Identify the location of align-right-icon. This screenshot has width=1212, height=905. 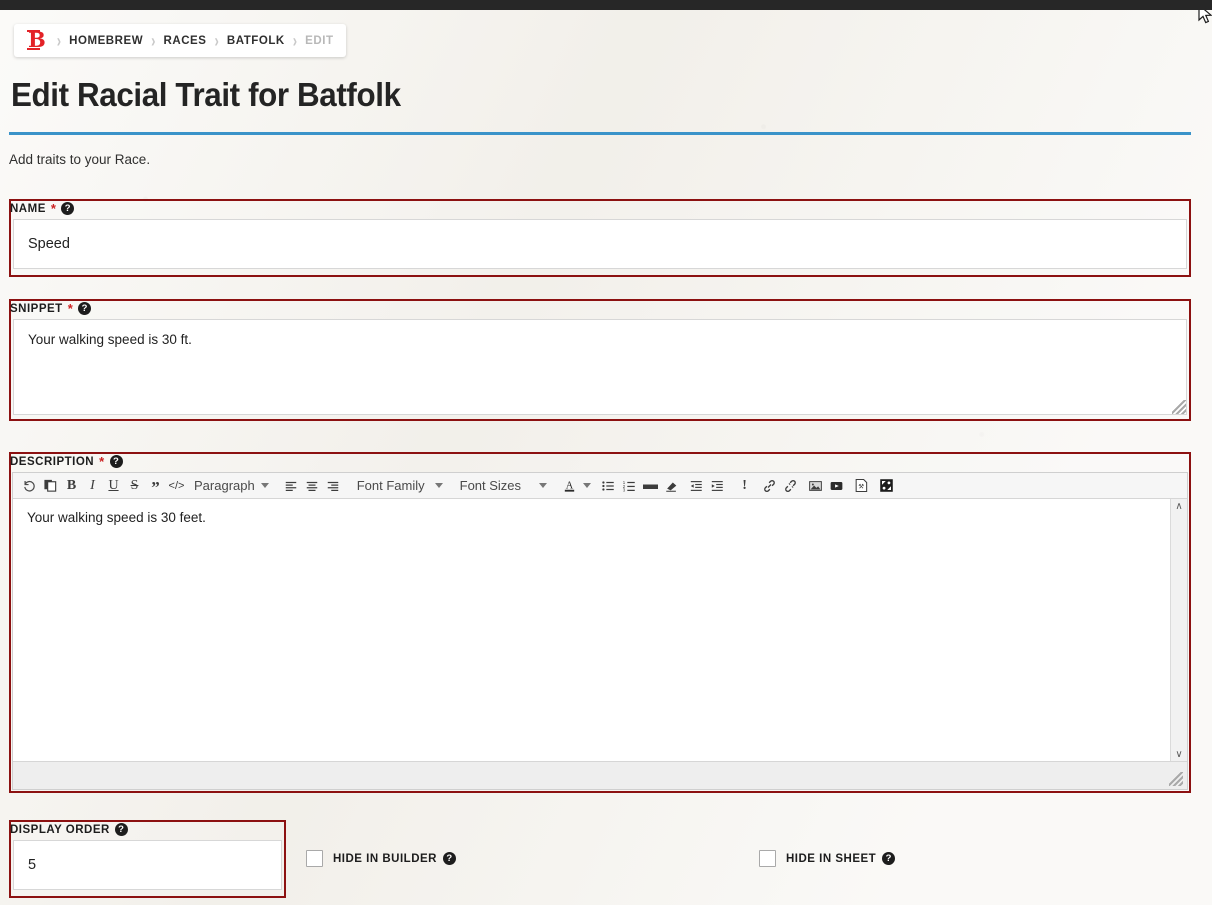
(333, 486).